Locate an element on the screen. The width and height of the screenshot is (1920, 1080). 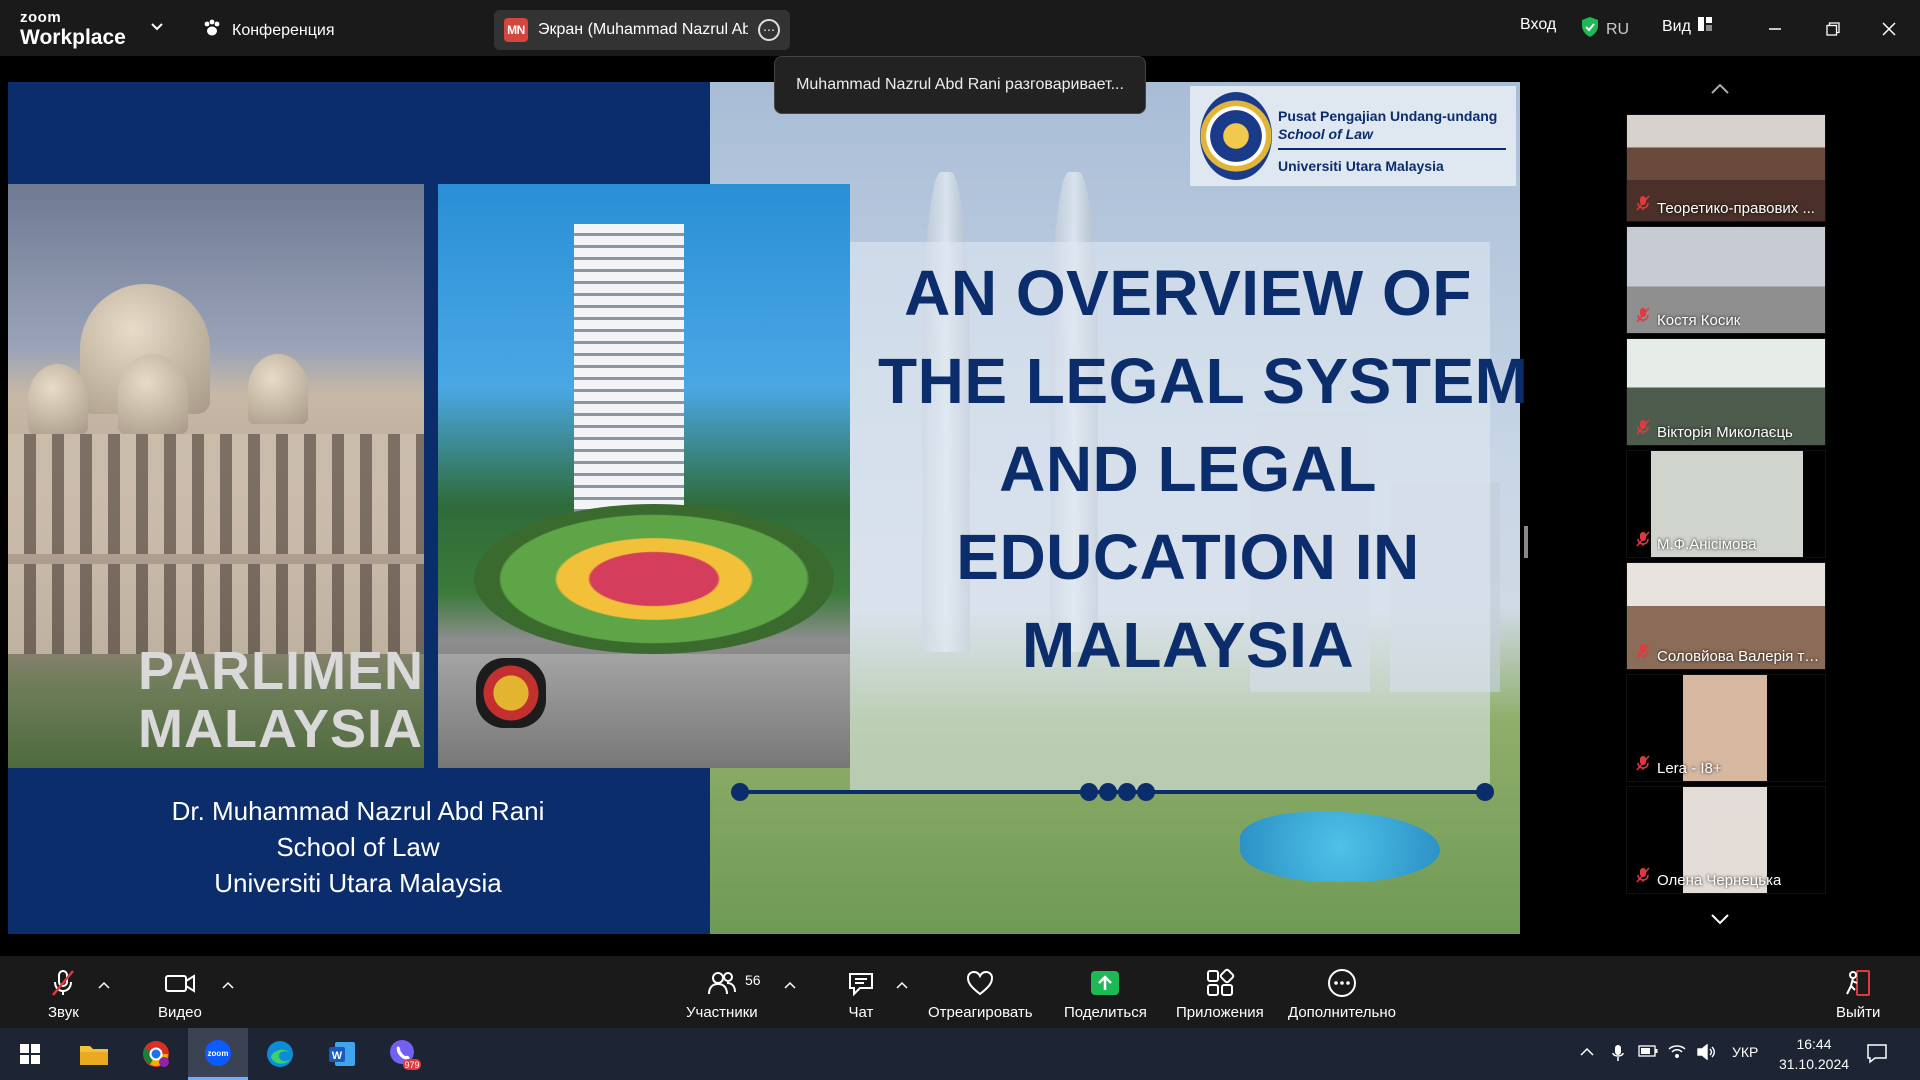
chevron-up-icon is located at coordinates (1720, 91).